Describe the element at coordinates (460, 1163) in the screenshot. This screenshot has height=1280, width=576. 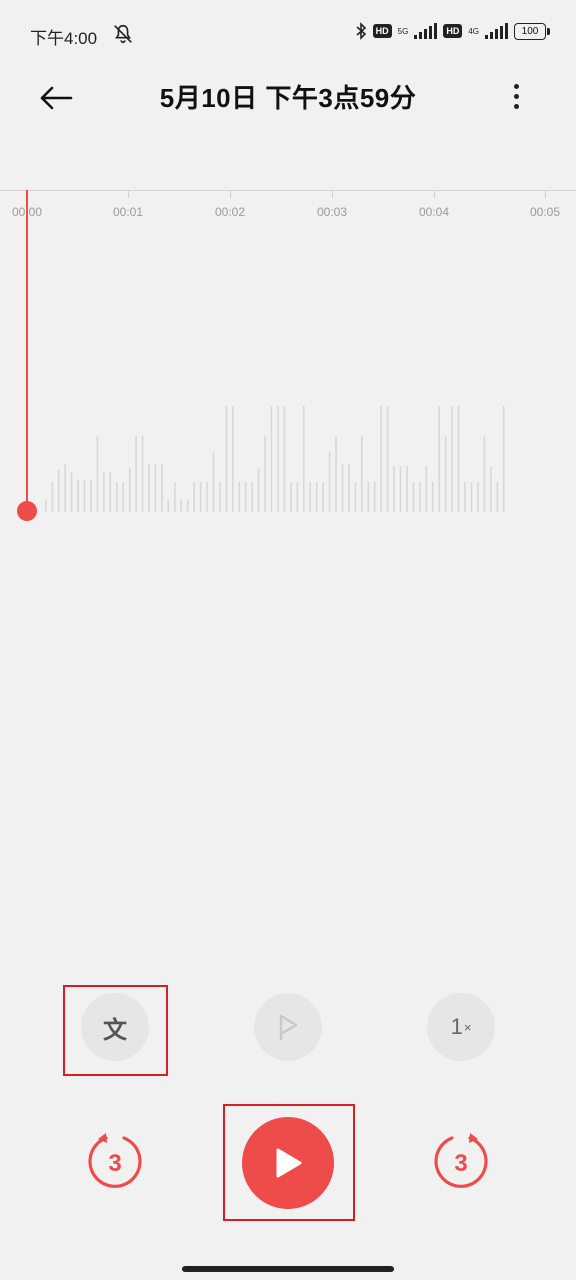
I see `forward-seconds-label: 3` at that location.